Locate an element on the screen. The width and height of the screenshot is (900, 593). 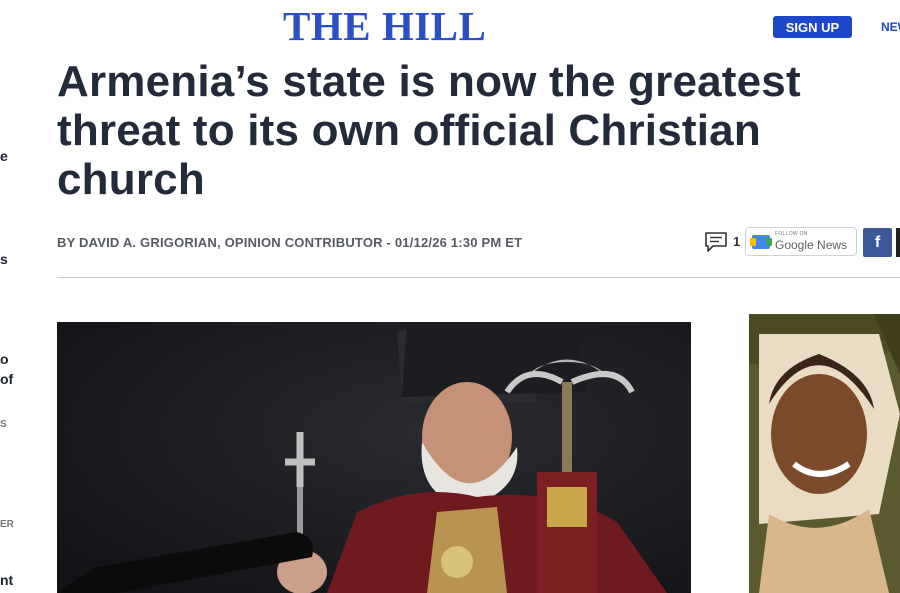
google-news-small-label: FOLLOW ON is located at coordinates (791, 234).